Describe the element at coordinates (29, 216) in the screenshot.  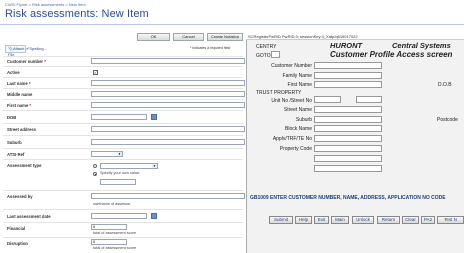
I see `field-label: Last assessment date` at that location.